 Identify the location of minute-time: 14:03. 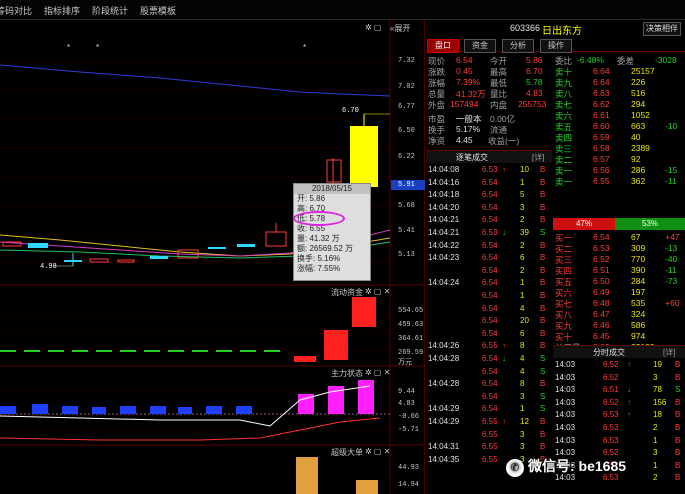
(565, 377).